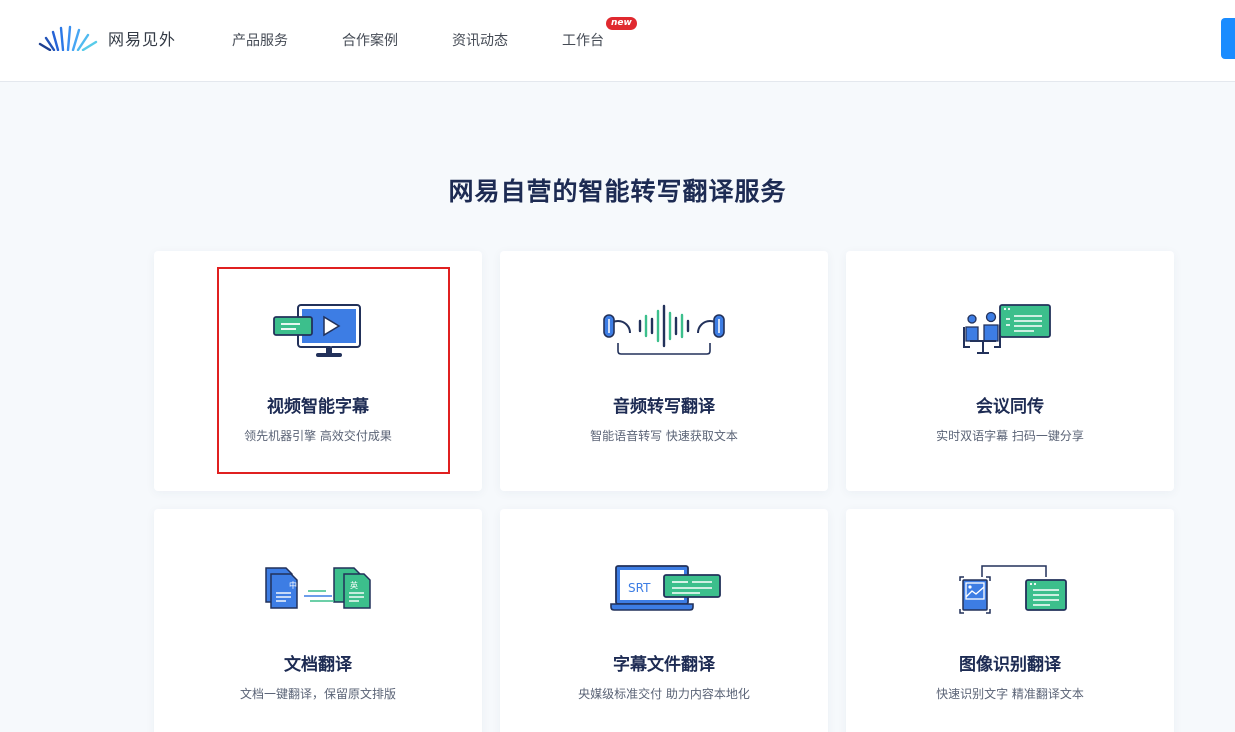 This screenshot has height=732, width=1235. What do you see at coordinates (293, 585) in the screenshot?
I see `svg-text: 中` at bounding box center [293, 585].